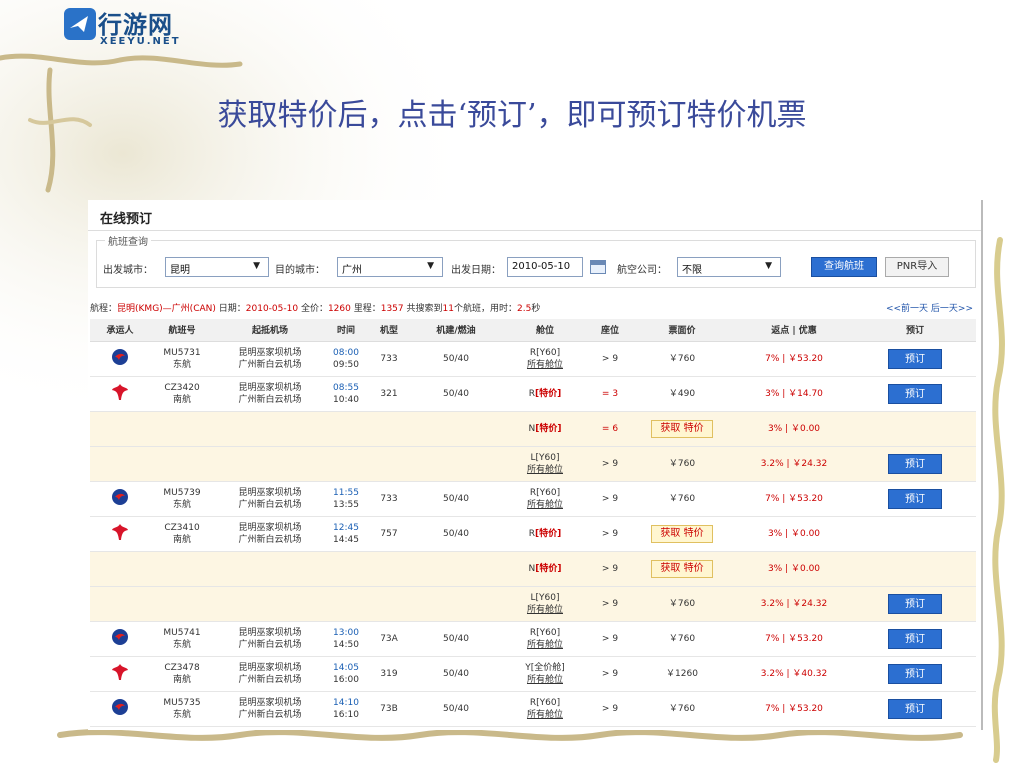  Describe the element at coordinates (389, 393) in the screenshot. I see `plane-type: 321` at that location.